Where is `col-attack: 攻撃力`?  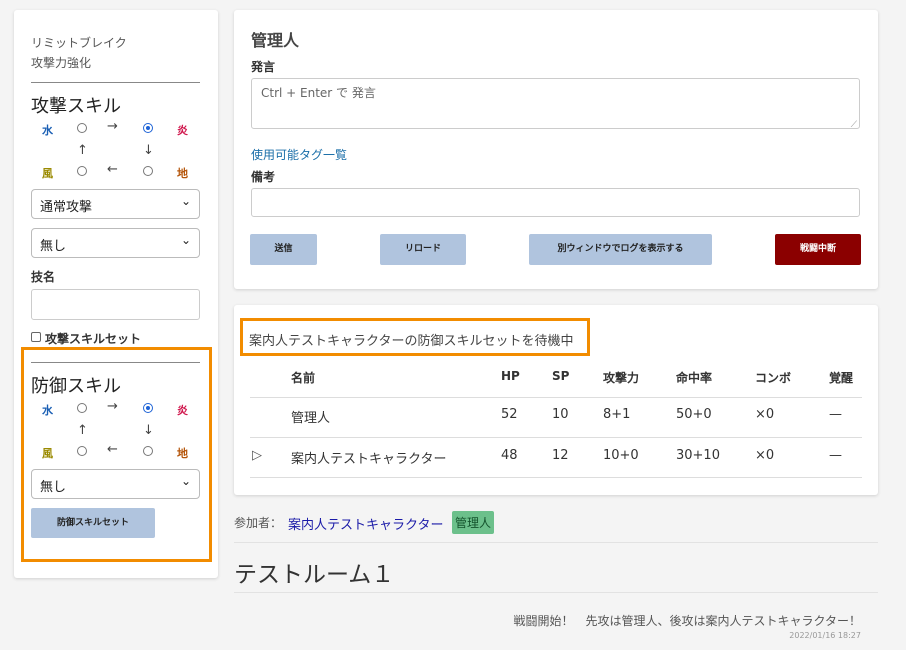 col-attack: 攻撃力 is located at coordinates (621, 378).